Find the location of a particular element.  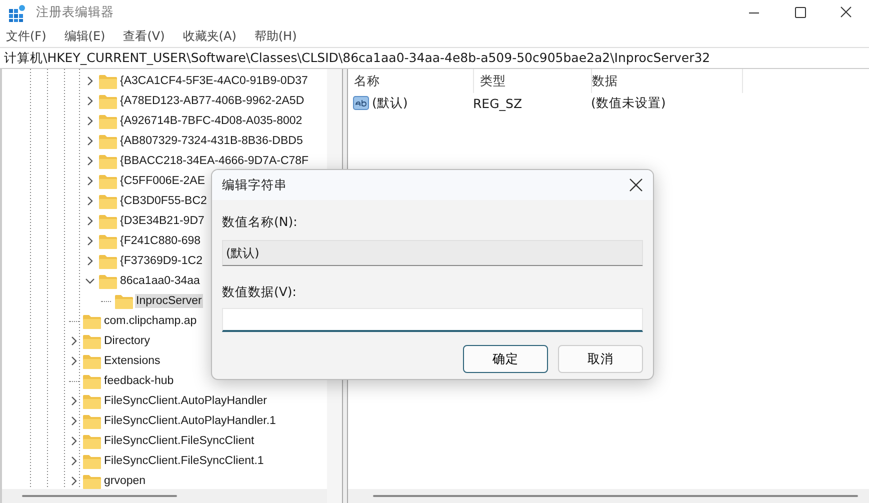

tree-item: {BBACC218-34EA-4666-9D7A-C78F is located at coordinates (214, 161).